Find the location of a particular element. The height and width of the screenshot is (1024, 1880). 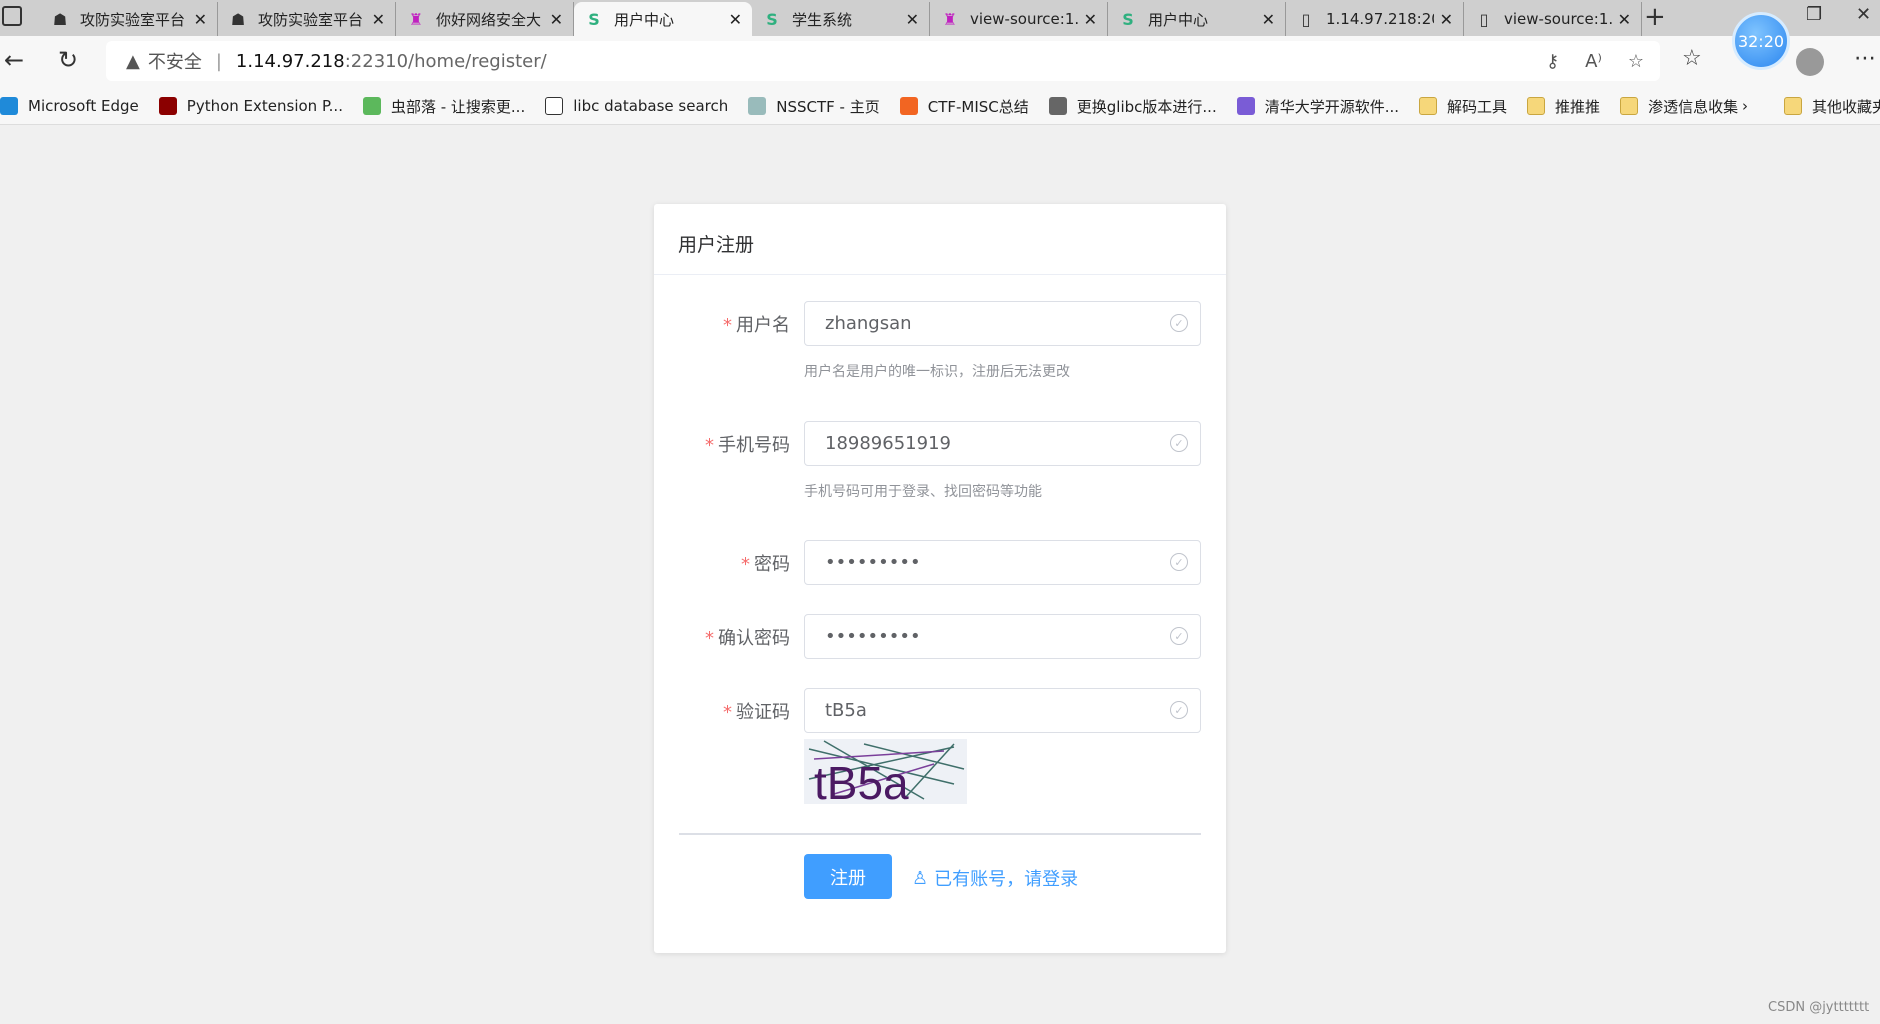

python-ext-icon is located at coordinates (167, 106).